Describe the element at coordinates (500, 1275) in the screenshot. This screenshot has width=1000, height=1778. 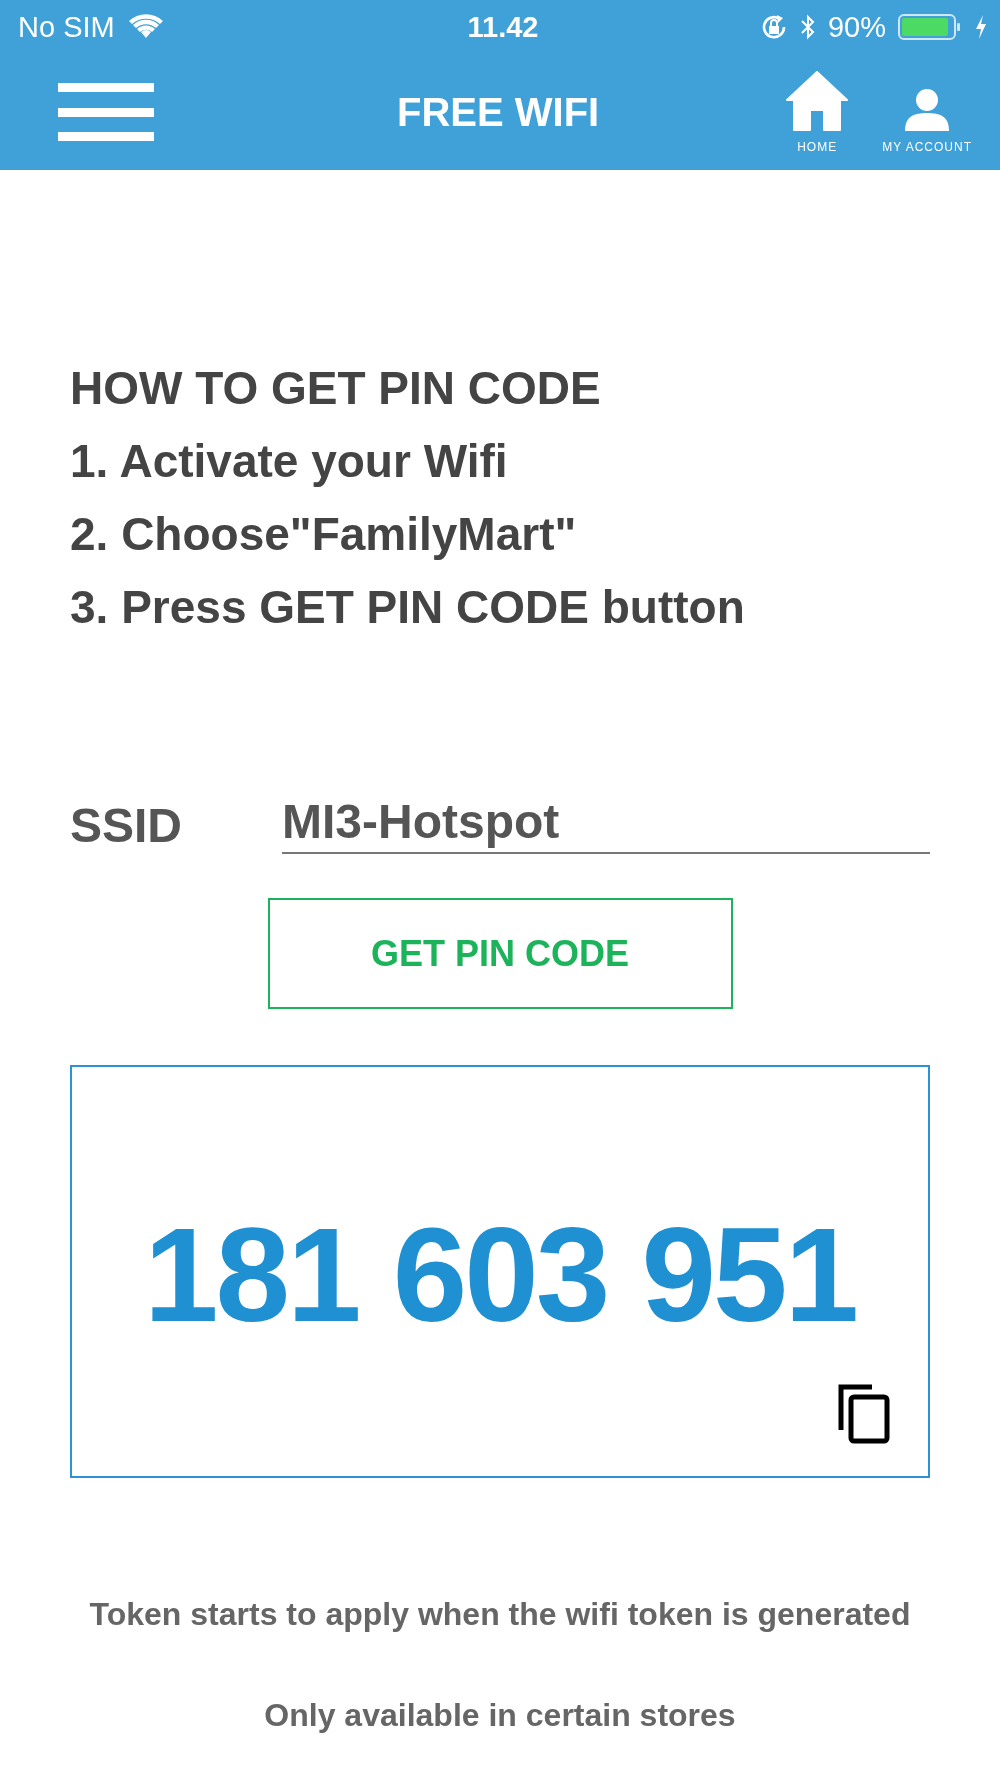
I see `pin-code-text: 181 603 951` at that location.